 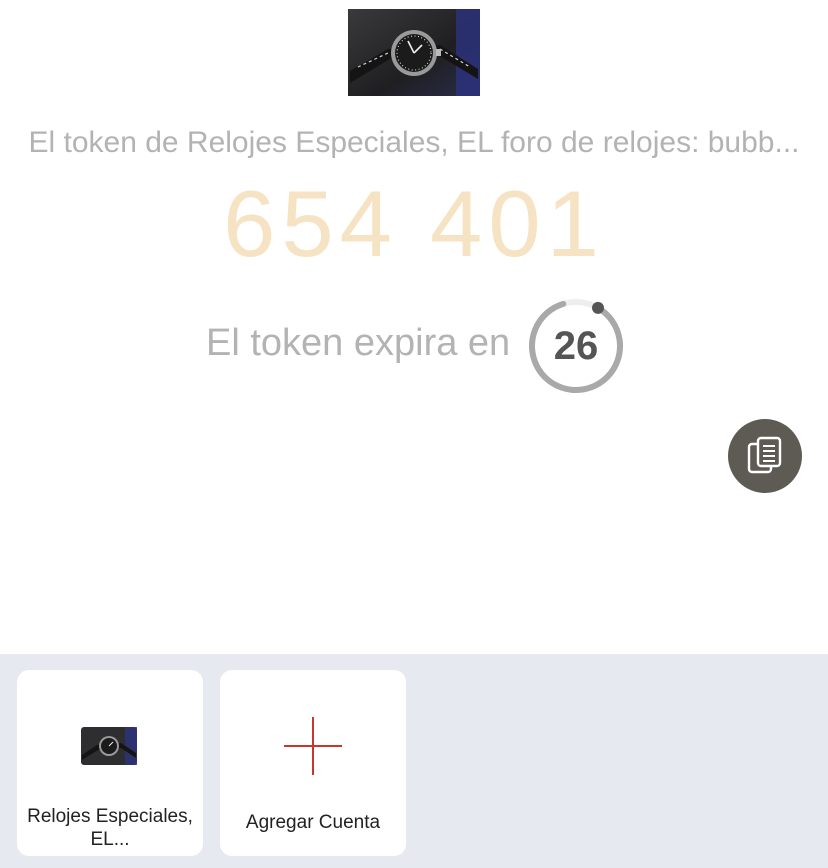 I want to click on account-logo, so click(x=414, y=52).